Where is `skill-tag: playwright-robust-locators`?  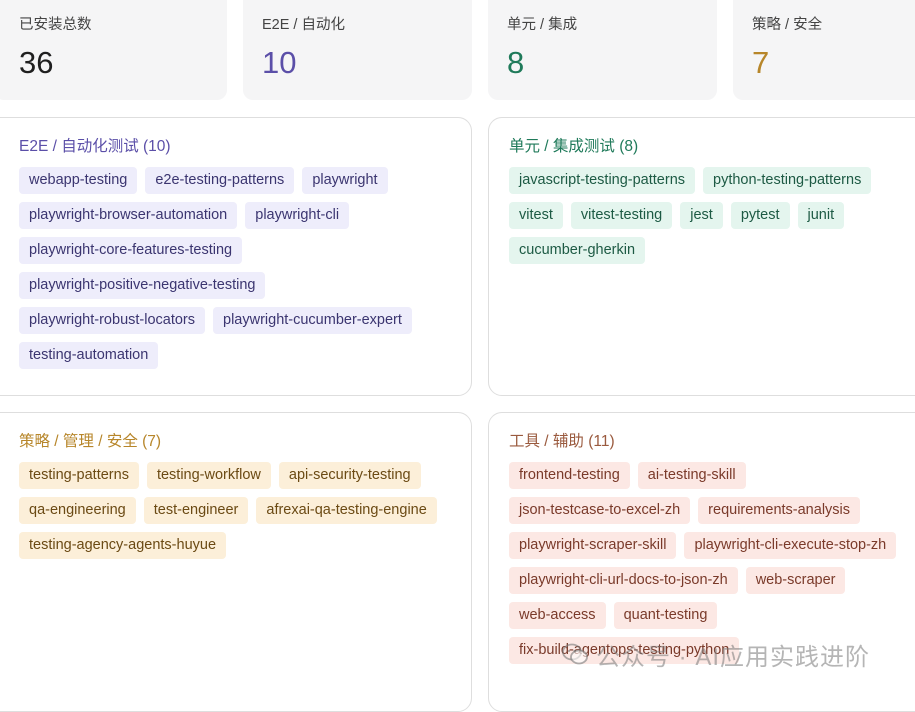
skill-tag: playwright-robust-locators is located at coordinates (112, 320).